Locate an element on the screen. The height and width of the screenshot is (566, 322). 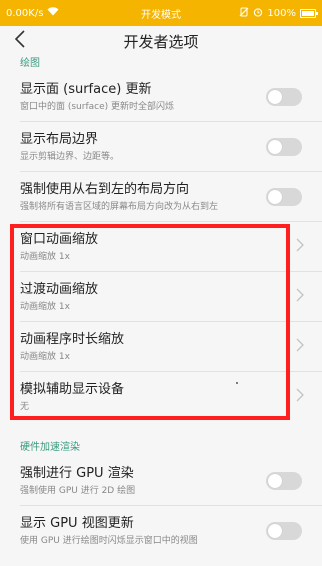
setting-simulate-secondary-displays: 模拟辅助显示设备 无 is located at coordinates (161, 397).